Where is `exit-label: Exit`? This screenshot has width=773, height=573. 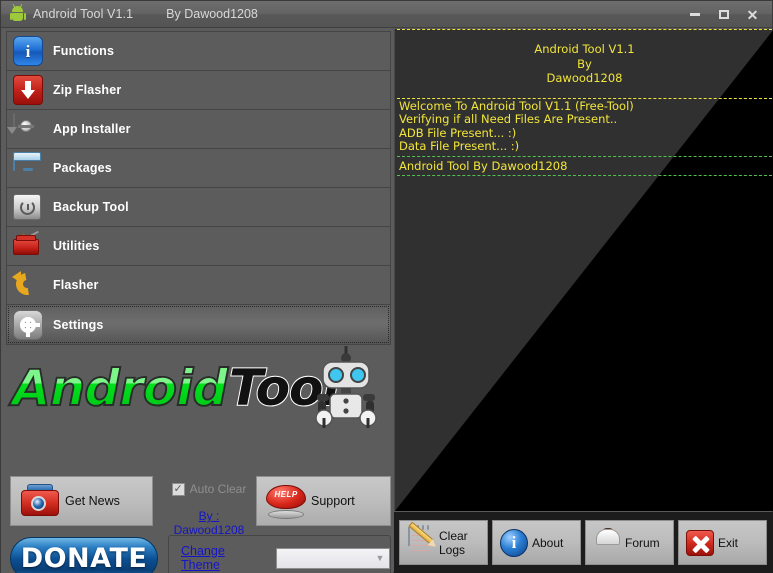 exit-label: Exit is located at coordinates (728, 542).